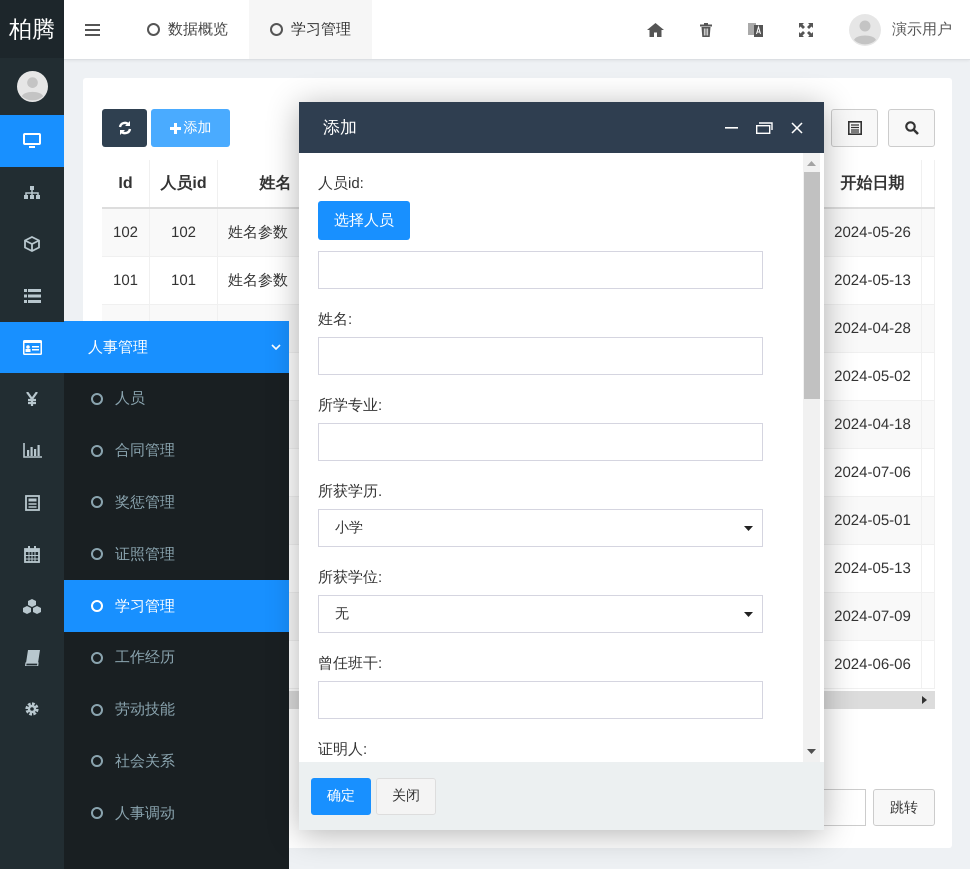  What do you see at coordinates (755, 30) in the screenshot?
I see `translate-icon` at bounding box center [755, 30].